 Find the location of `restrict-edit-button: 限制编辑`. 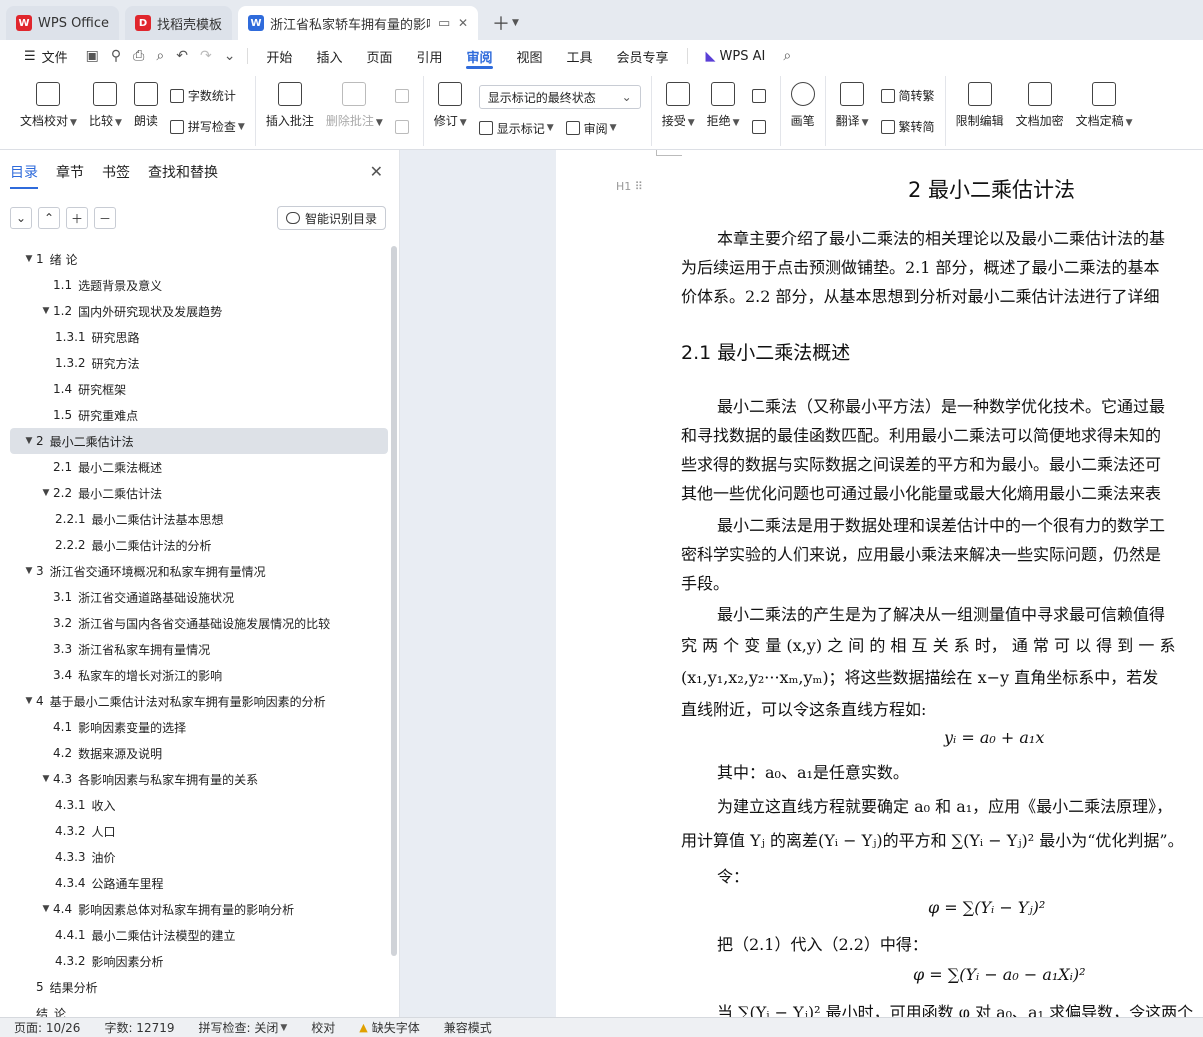

restrict-edit-button: 限制编辑 is located at coordinates (980, 111).